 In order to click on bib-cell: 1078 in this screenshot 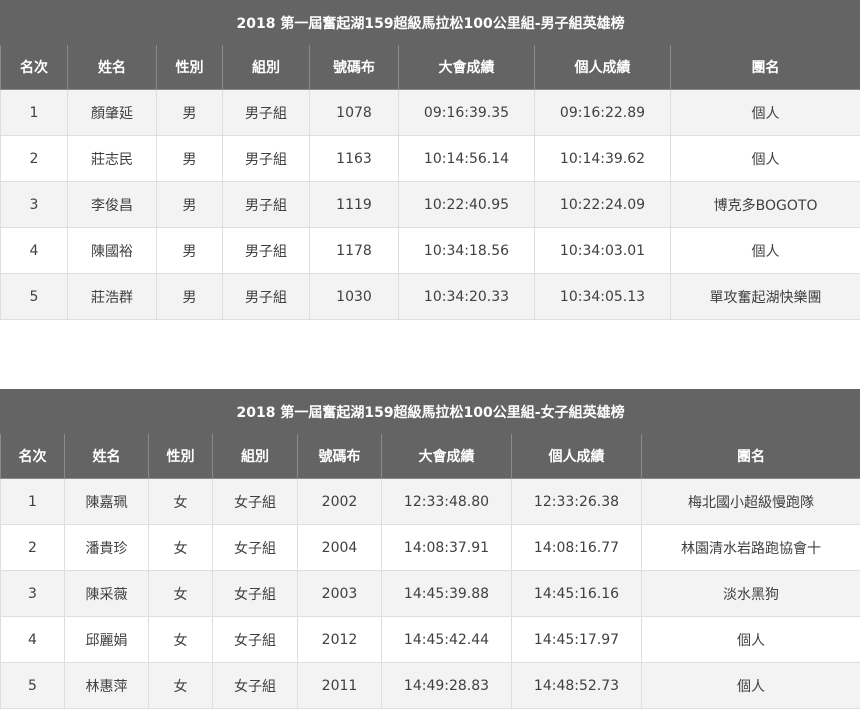, I will do `click(354, 112)`.